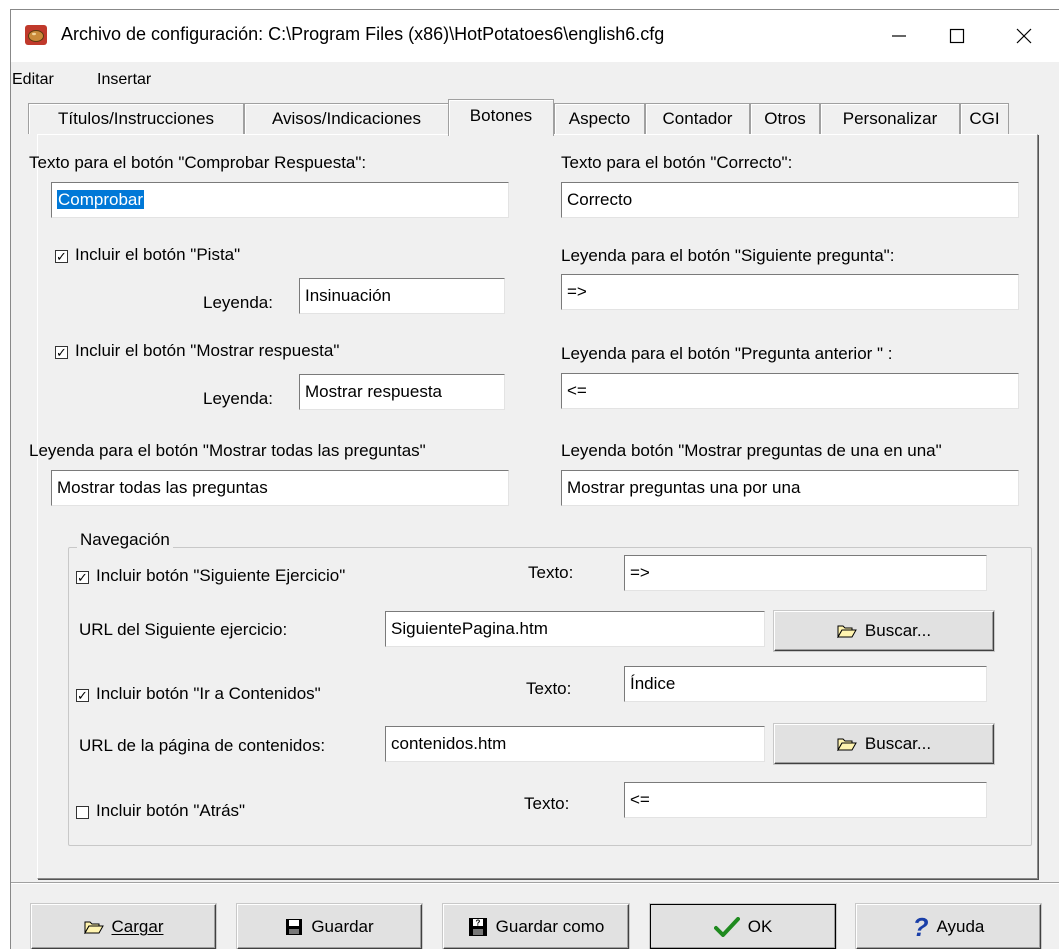 The width and height of the screenshot is (1059, 949). What do you see at coordinates (697, 118) in the screenshot?
I see `tab-contador: Contador` at bounding box center [697, 118].